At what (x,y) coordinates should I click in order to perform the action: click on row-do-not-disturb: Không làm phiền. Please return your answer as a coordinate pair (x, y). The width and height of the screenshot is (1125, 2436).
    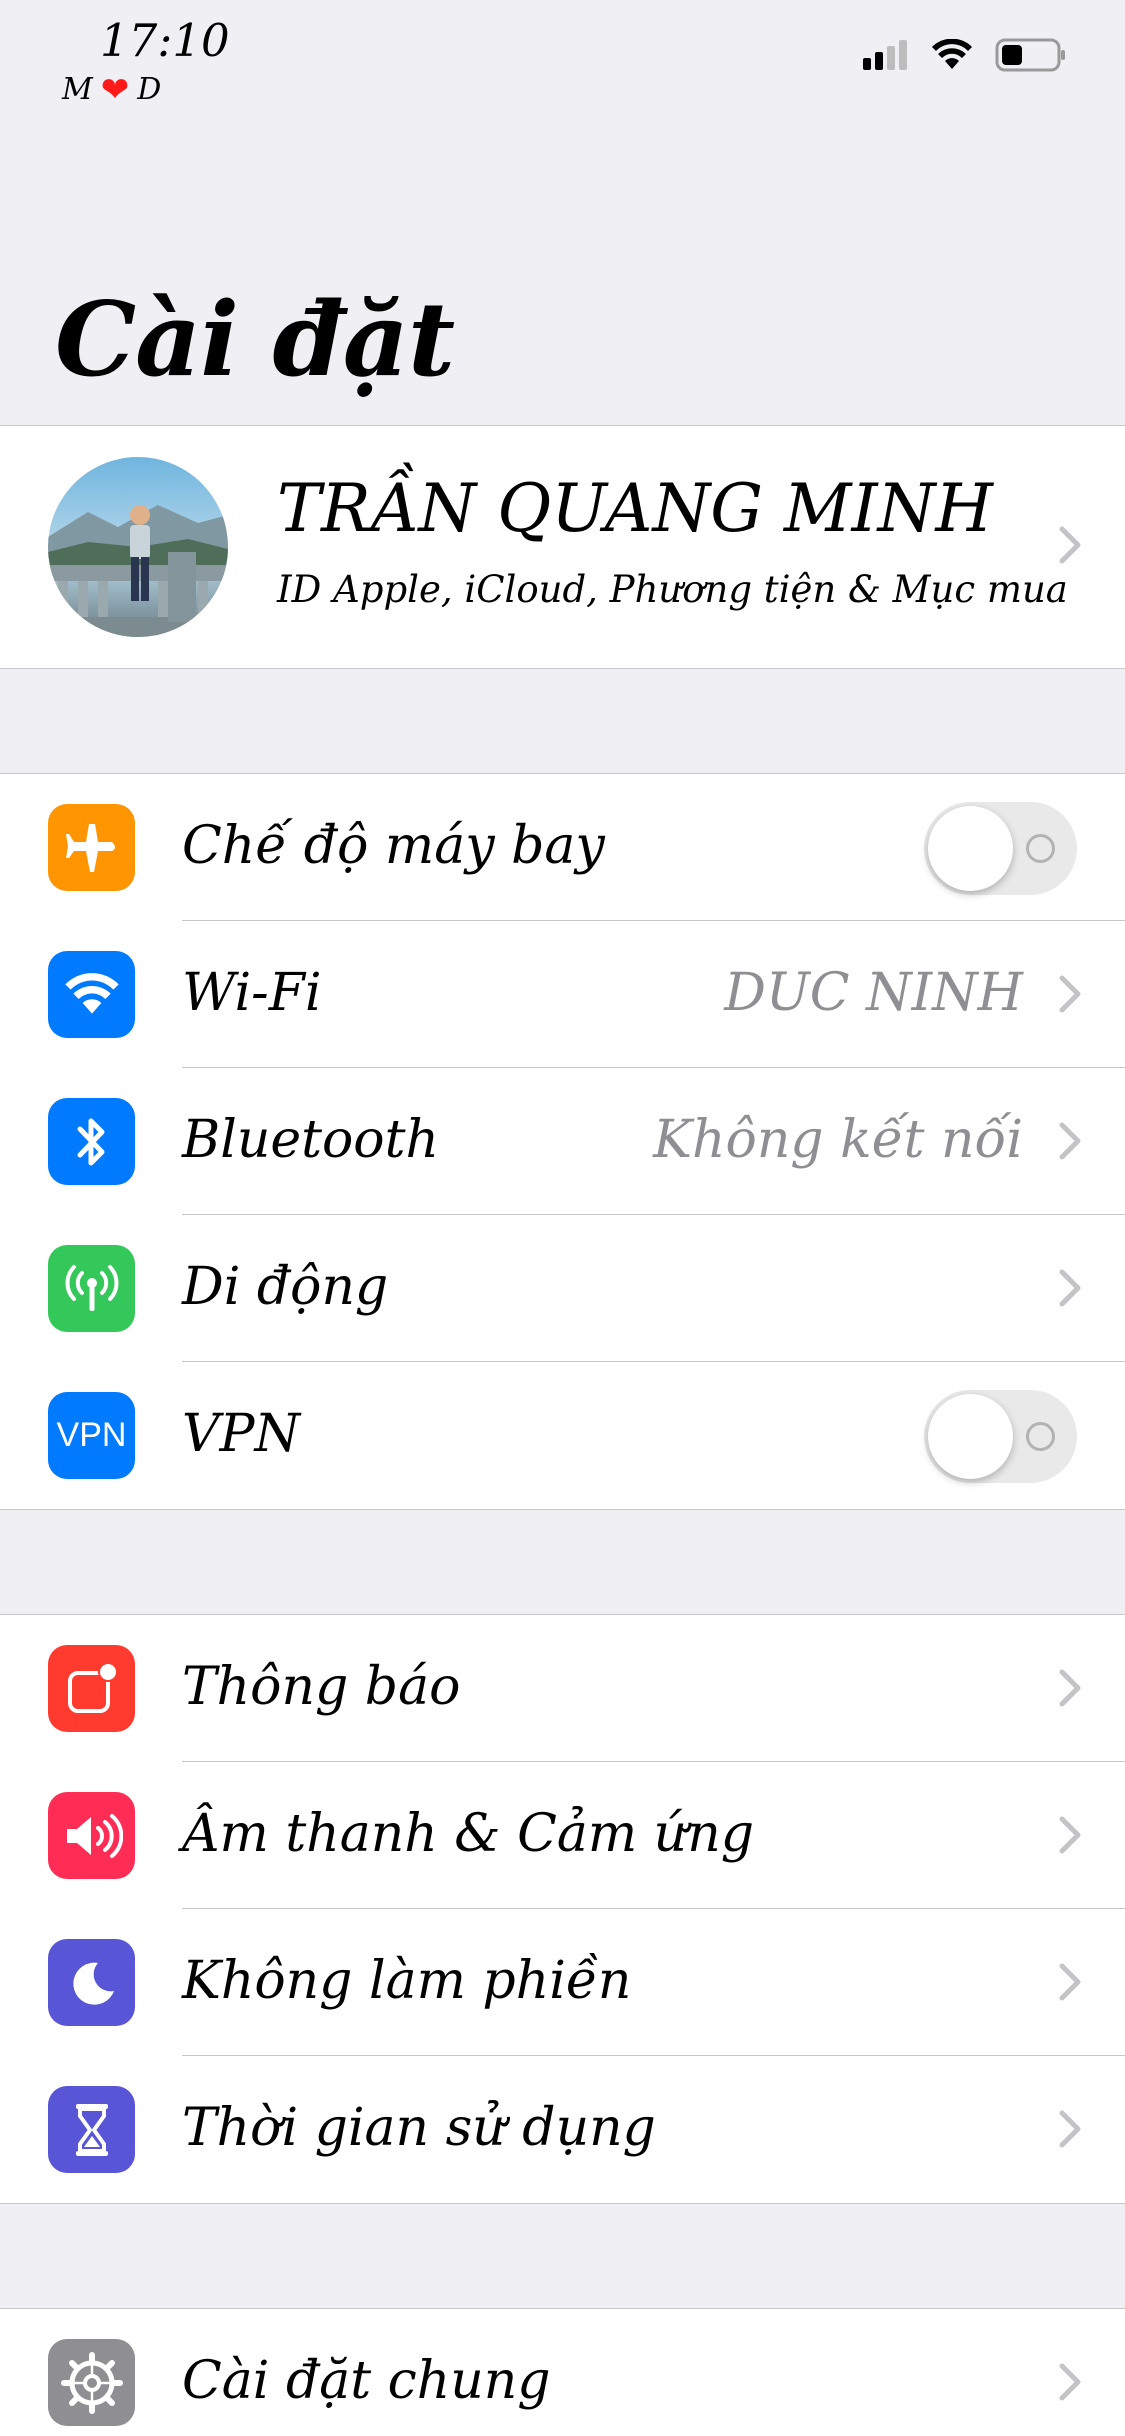
    Looking at the image, I should click on (562, 1982).